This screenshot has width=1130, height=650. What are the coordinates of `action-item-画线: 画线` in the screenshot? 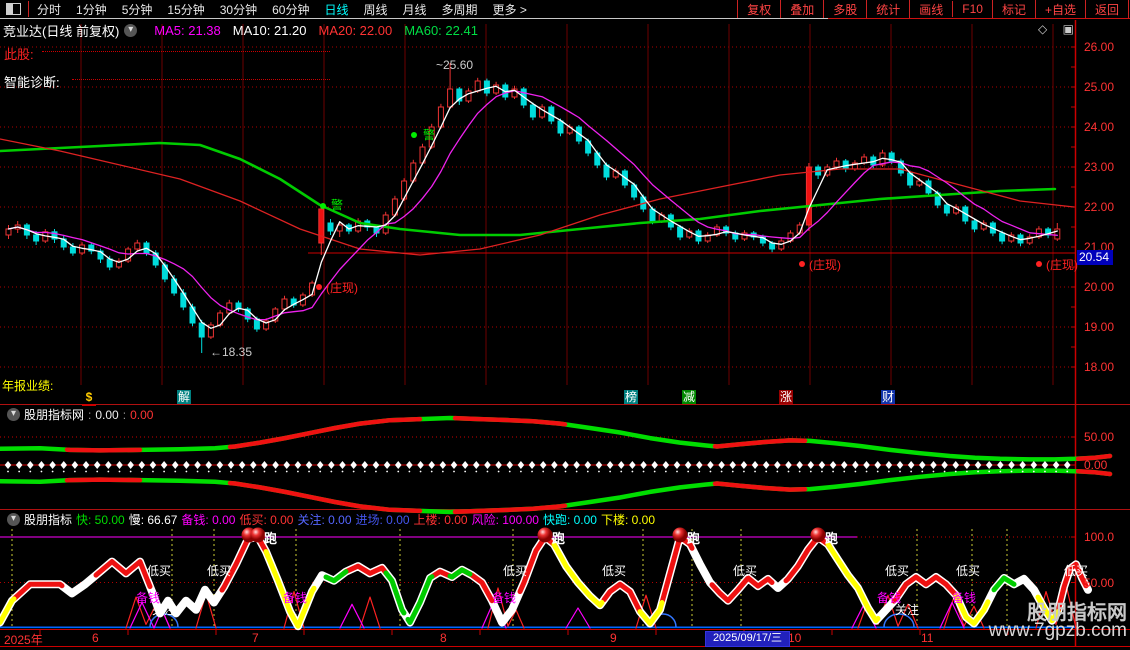 It's located at (930, 9).